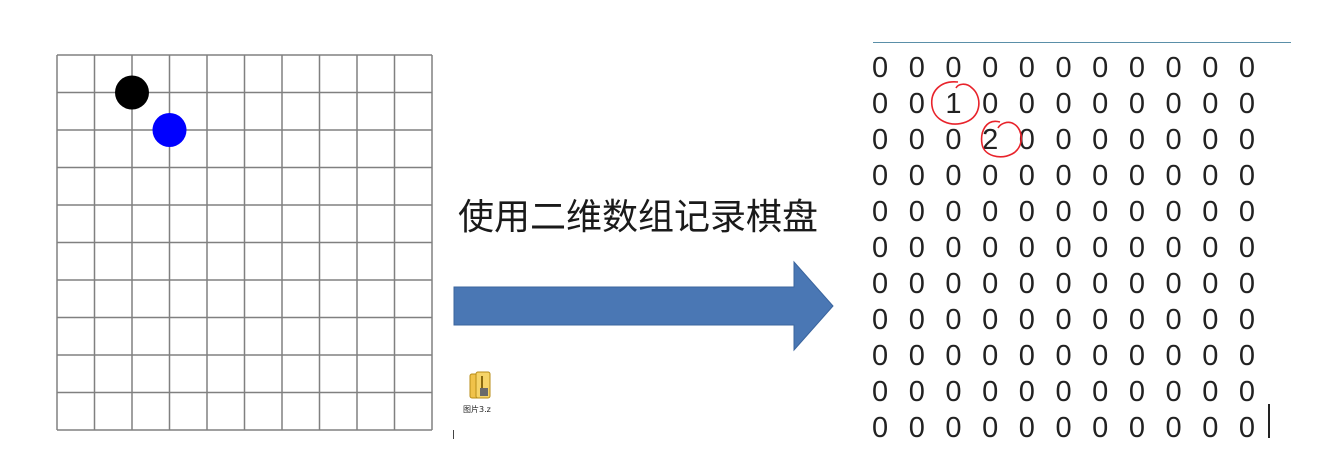 Image resolution: width=1332 pixels, height=470 pixels. I want to click on stray-tick, so click(453, 434).